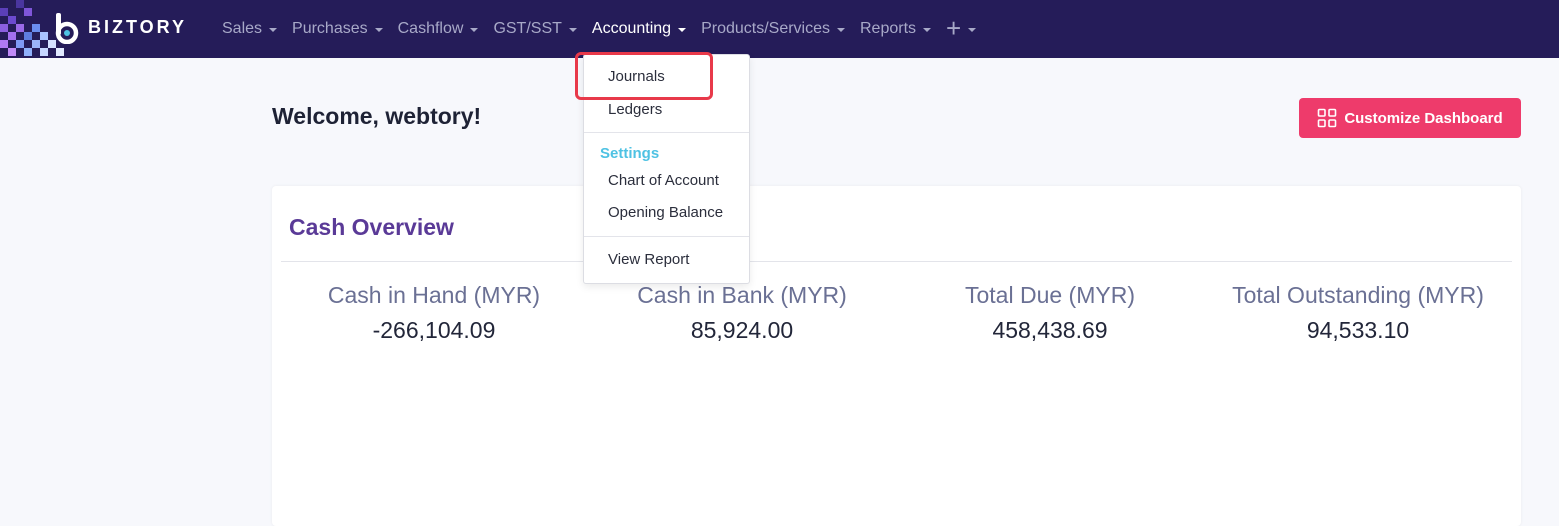 This screenshot has width=1559, height=526. Describe the element at coordinates (377, 116) in the screenshot. I see `welcome-heading: Welcome, webtory!` at that location.